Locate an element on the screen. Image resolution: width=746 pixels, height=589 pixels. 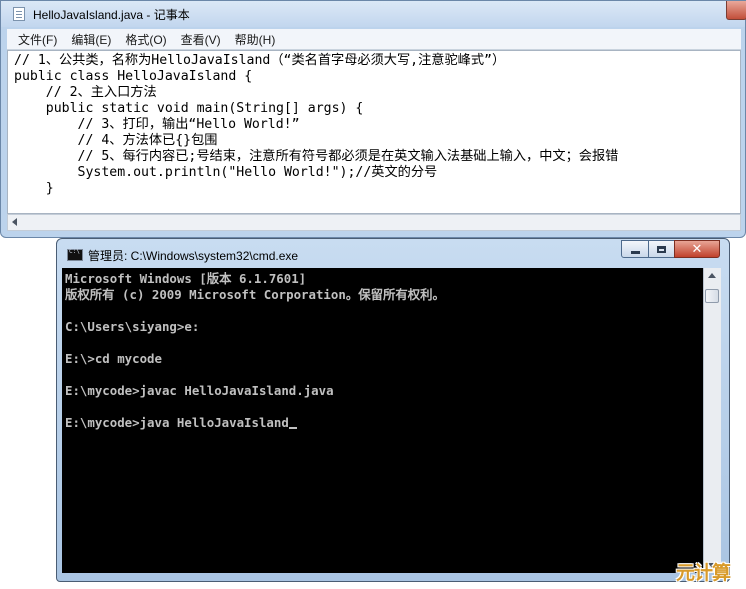
menu-edit: 编辑(E) is located at coordinates (91, 39).